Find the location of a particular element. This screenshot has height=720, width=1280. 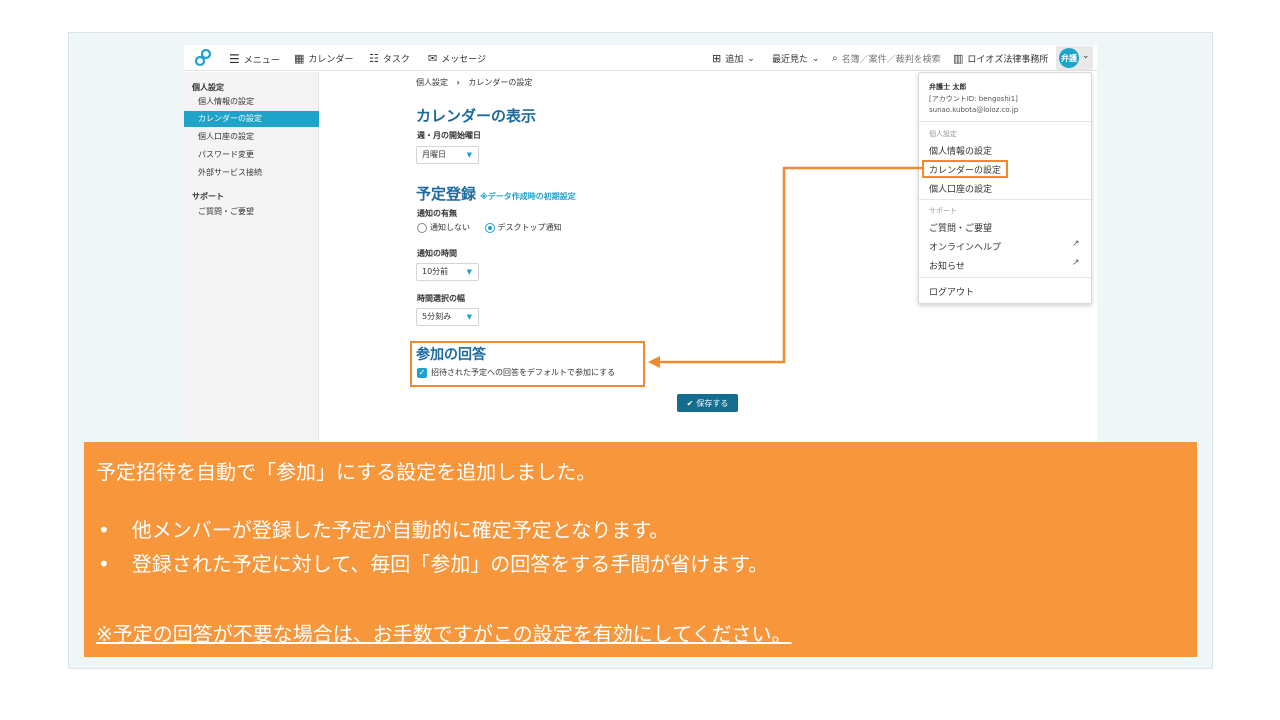

search-input: ⌕ 名簿／案件／裁判を検索 is located at coordinates (886, 58).